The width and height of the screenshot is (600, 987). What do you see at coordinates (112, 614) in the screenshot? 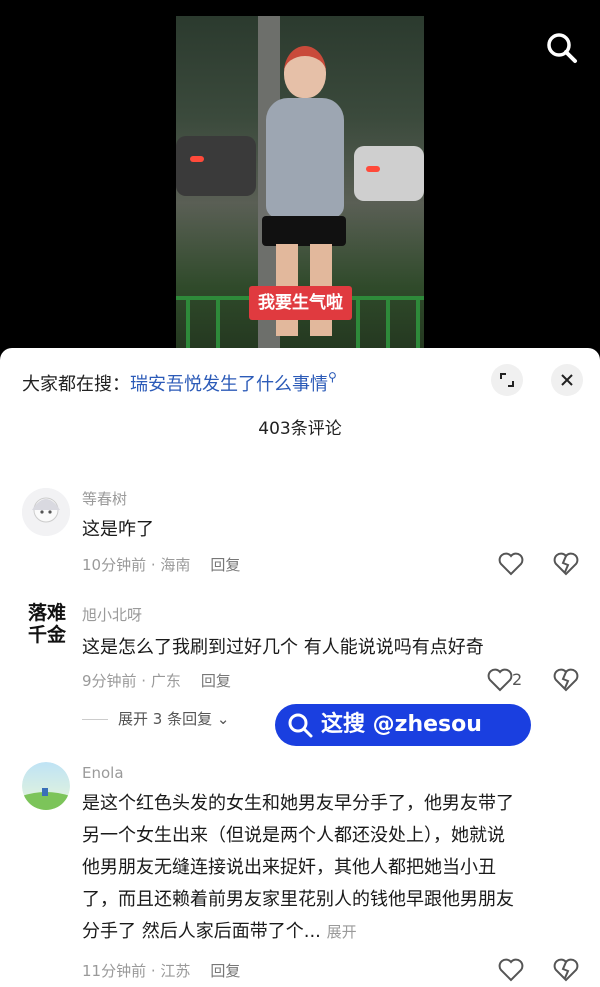
I see `comment-username: 旭小北呀` at bounding box center [112, 614].